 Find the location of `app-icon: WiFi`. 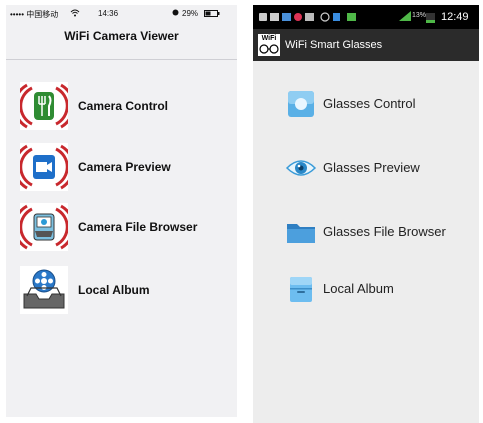

app-icon: WiFi is located at coordinates (269, 45).